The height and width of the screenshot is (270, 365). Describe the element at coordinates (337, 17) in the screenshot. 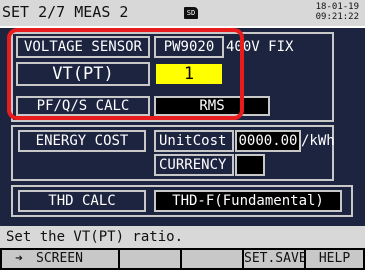

I see `time-text: 09:21:22` at that location.